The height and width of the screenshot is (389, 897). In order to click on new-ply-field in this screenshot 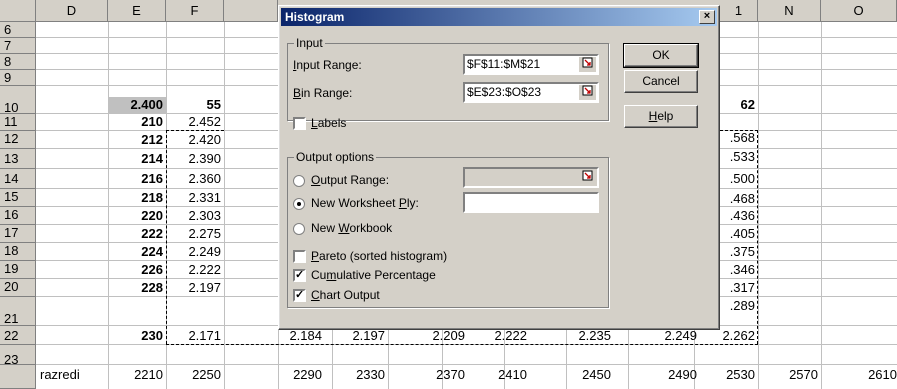, I will do `click(531, 202)`.